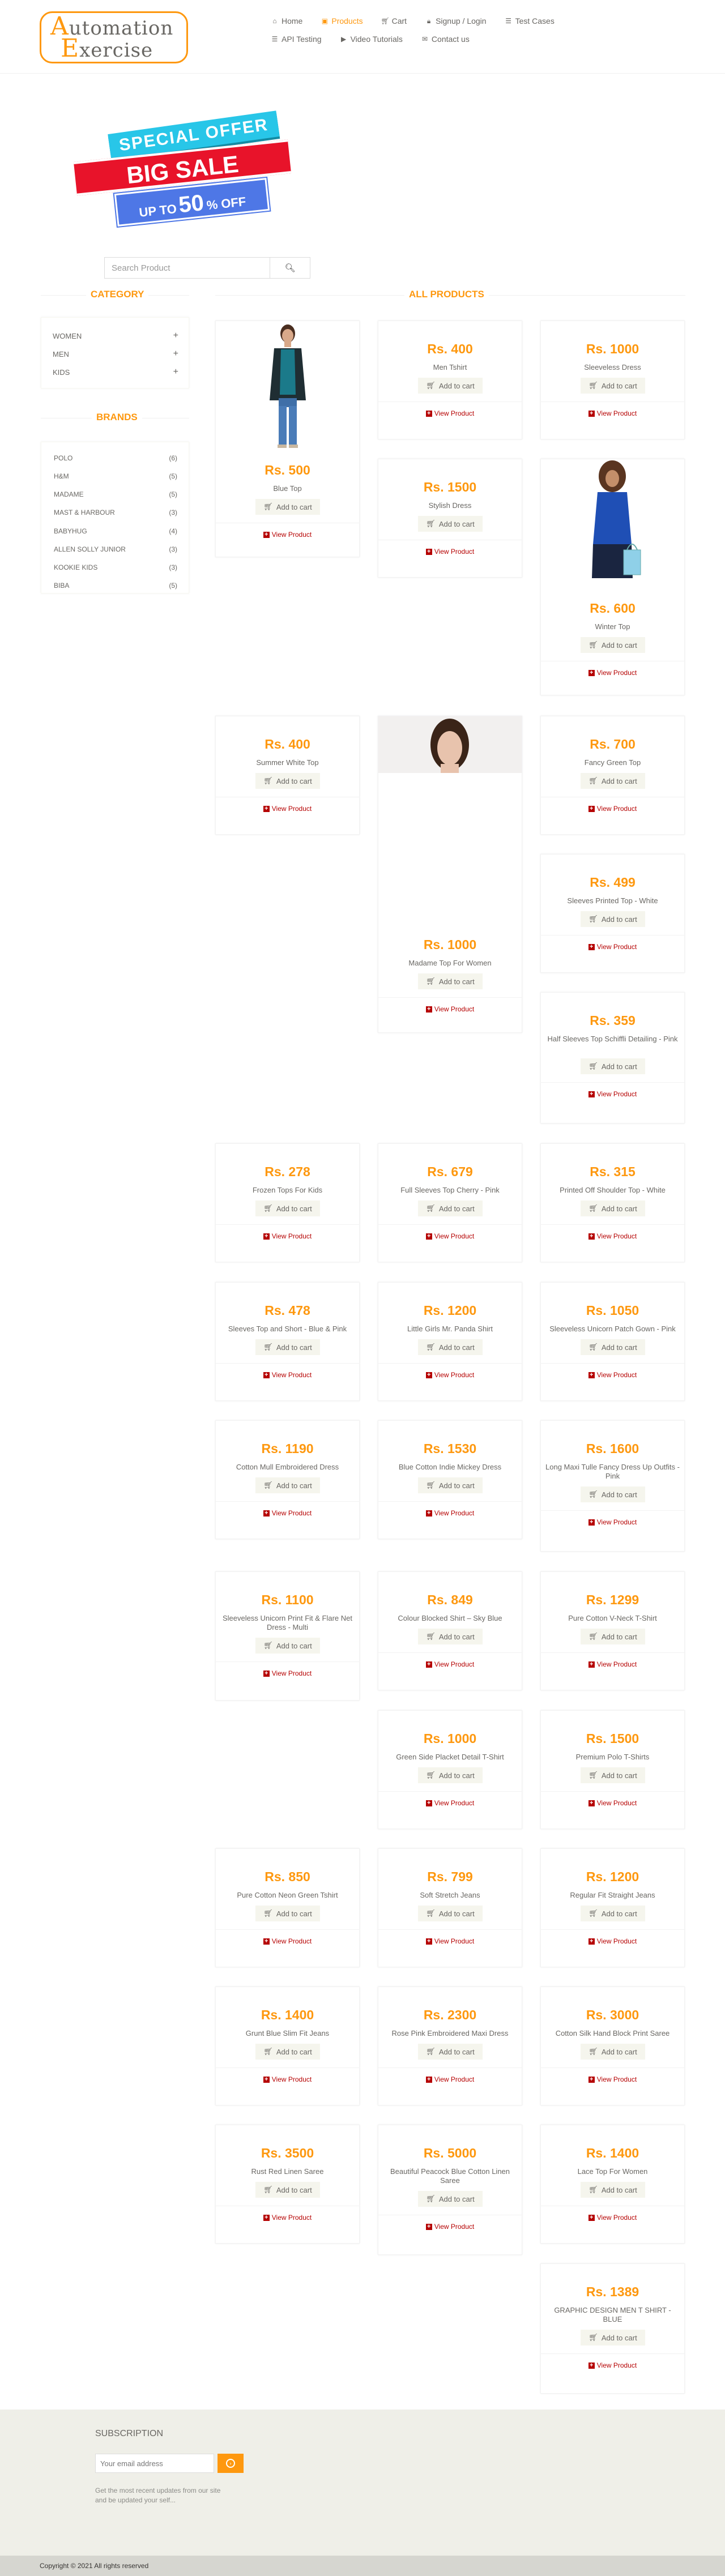  I want to click on brand-allen-solly-junior: Allen Solly Junior (3), so click(115, 551).